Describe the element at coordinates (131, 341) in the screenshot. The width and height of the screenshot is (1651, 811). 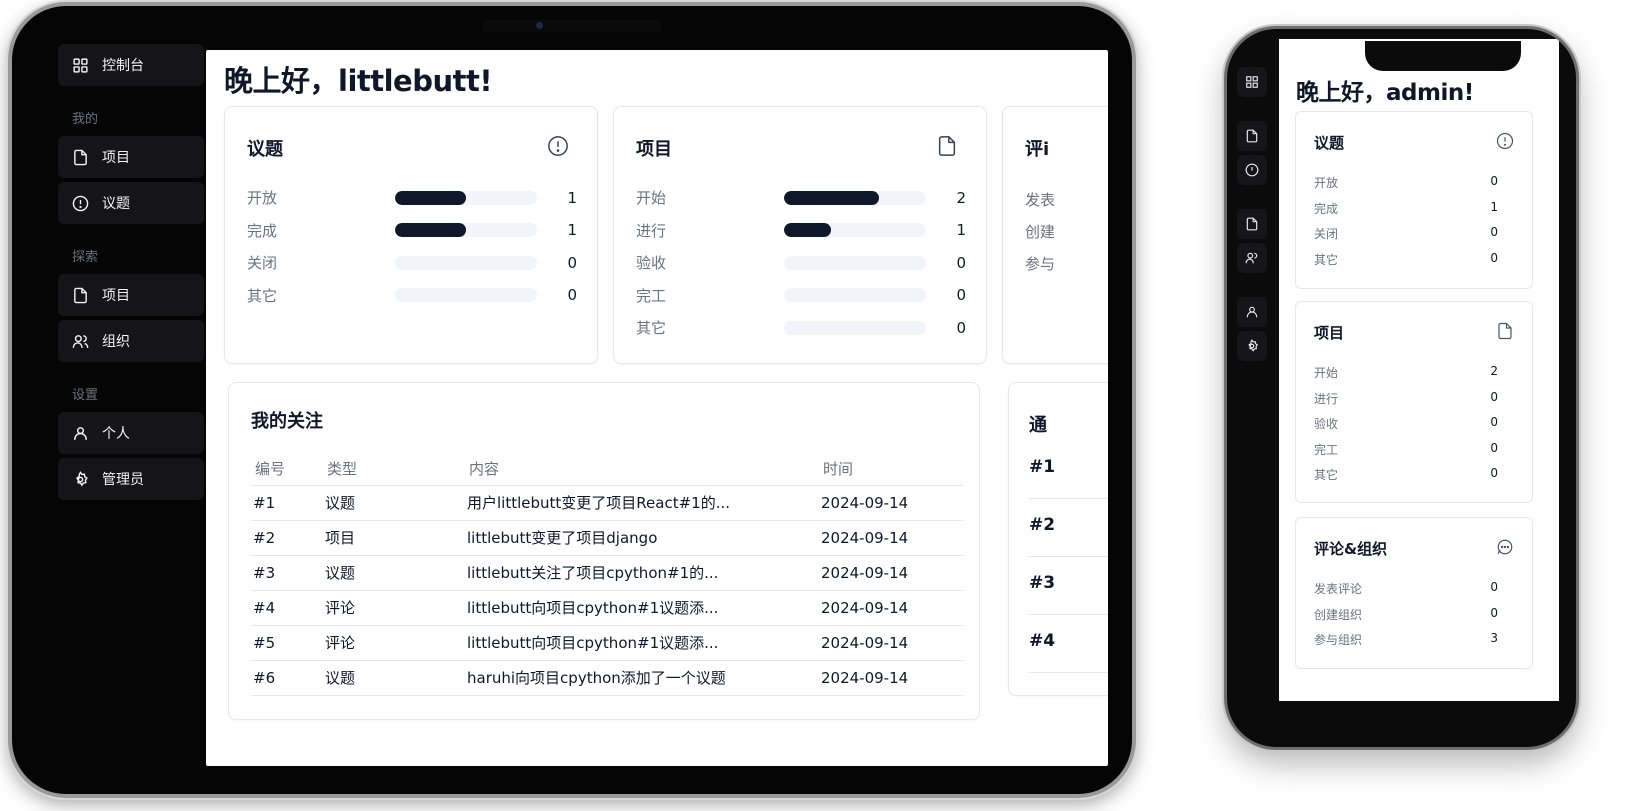
I see `sidebar-item-organizations: 组织` at that location.